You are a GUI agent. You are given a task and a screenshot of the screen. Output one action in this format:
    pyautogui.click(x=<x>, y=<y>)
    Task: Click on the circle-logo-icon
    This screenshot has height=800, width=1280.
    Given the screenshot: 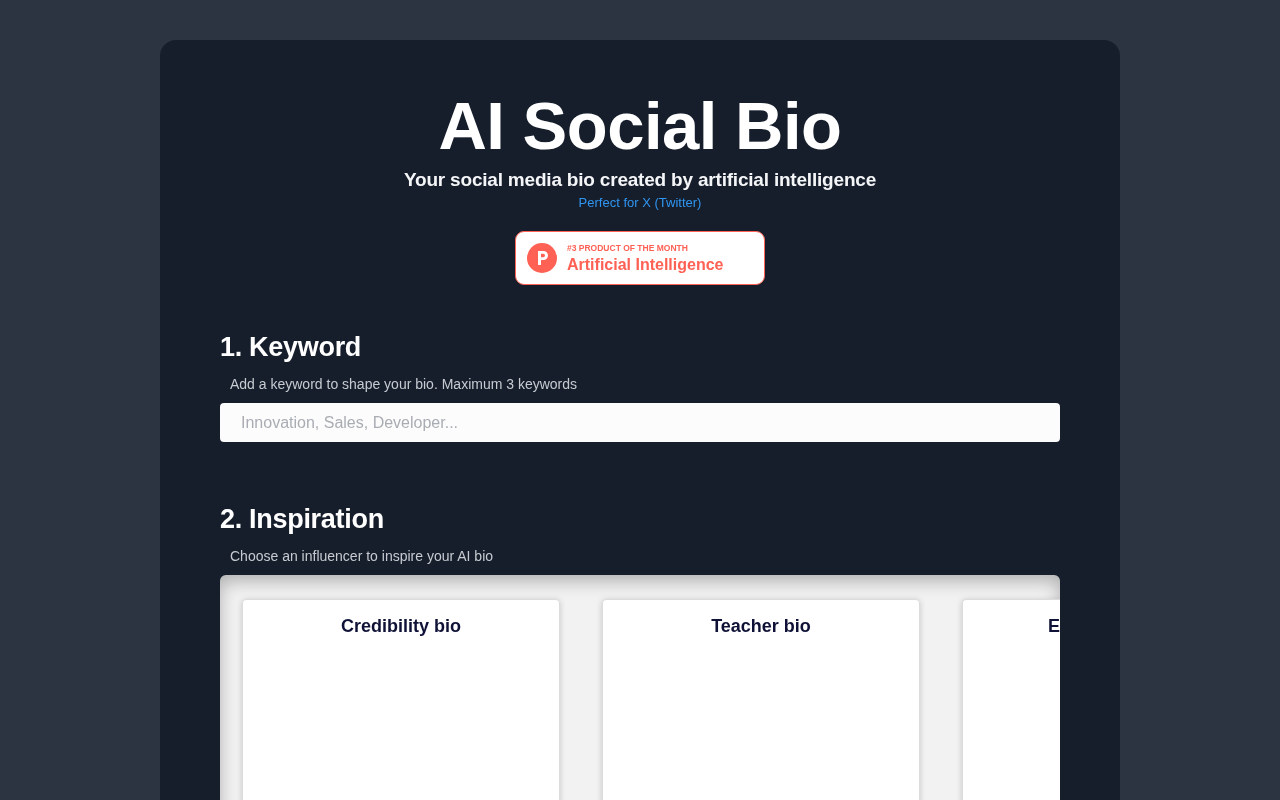 What is the action you would take?
    pyautogui.click(x=542, y=258)
    